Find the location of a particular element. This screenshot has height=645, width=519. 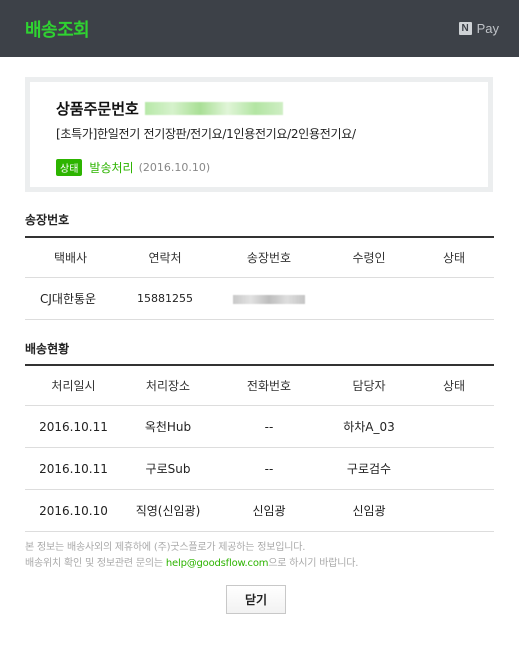

place-cell: 구로Sub is located at coordinates (168, 468).